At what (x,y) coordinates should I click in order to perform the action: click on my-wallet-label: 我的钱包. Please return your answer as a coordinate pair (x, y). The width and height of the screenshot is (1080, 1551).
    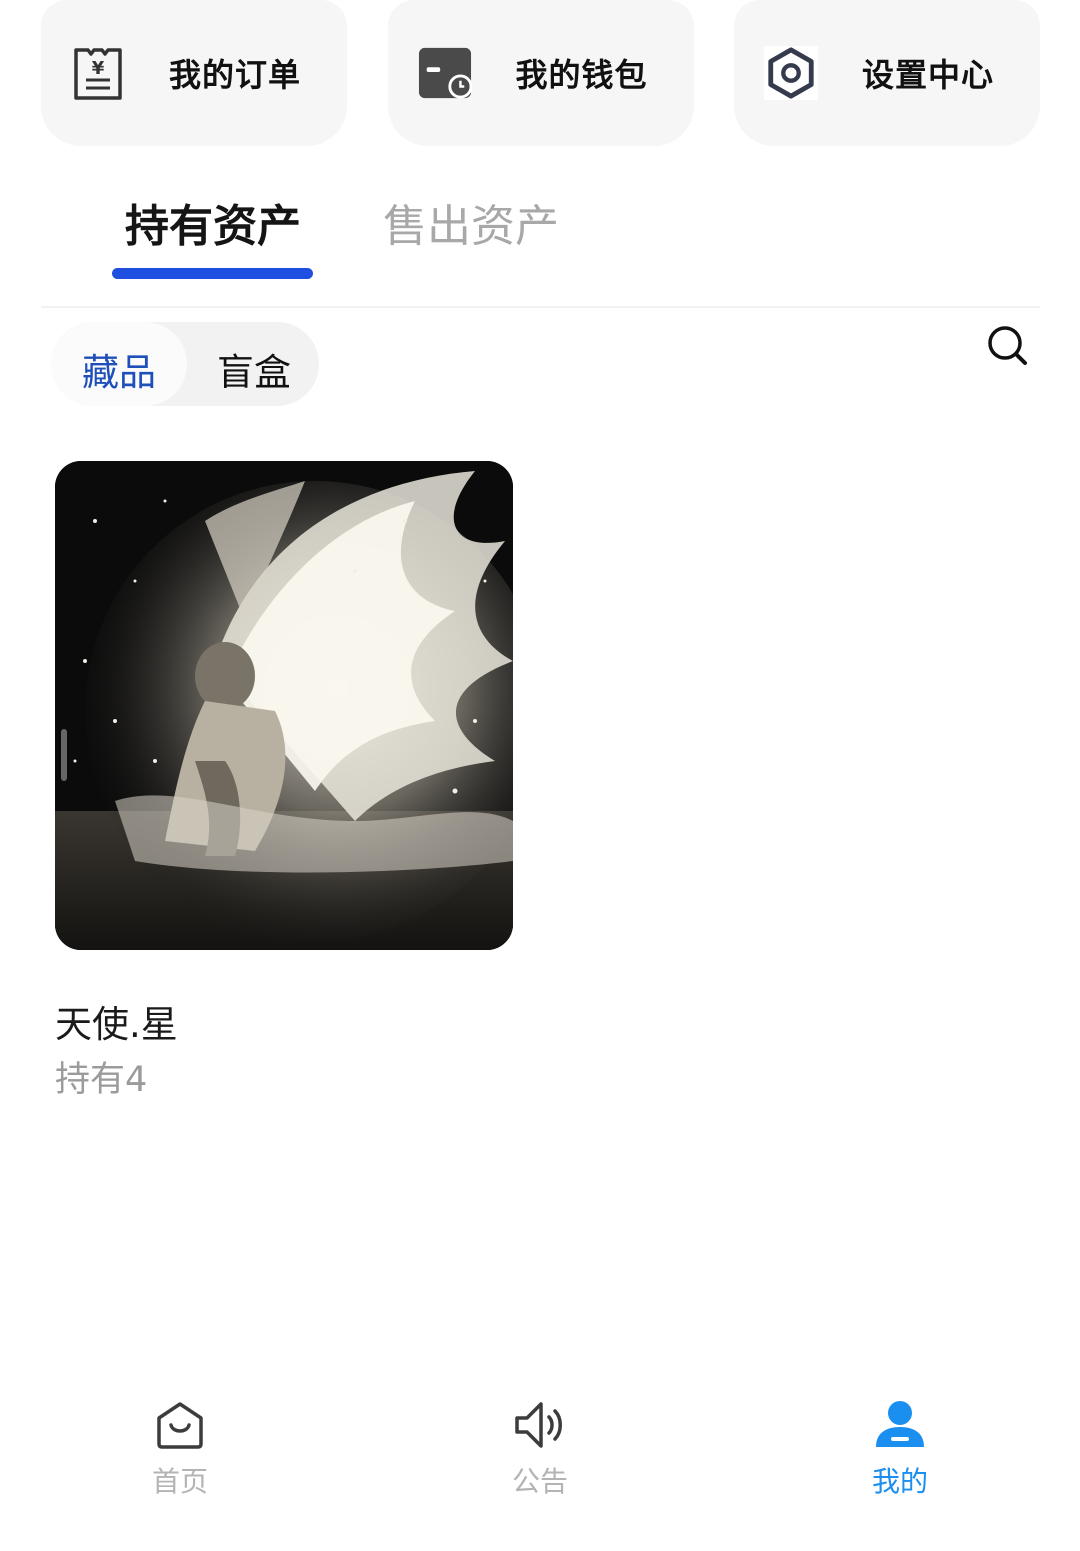
    Looking at the image, I should click on (581, 75).